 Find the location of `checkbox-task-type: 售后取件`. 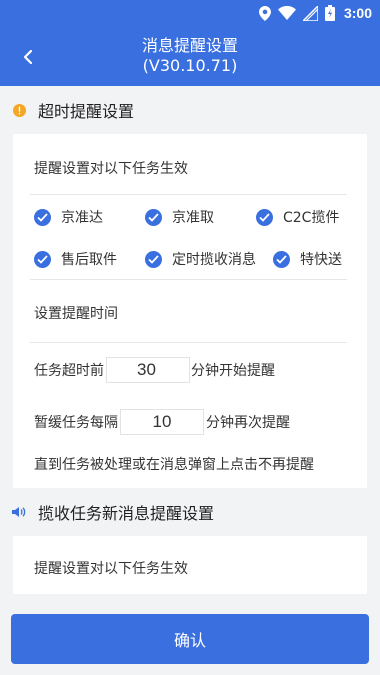

checkbox-task-type: 售后取件 is located at coordinates (75, 259).